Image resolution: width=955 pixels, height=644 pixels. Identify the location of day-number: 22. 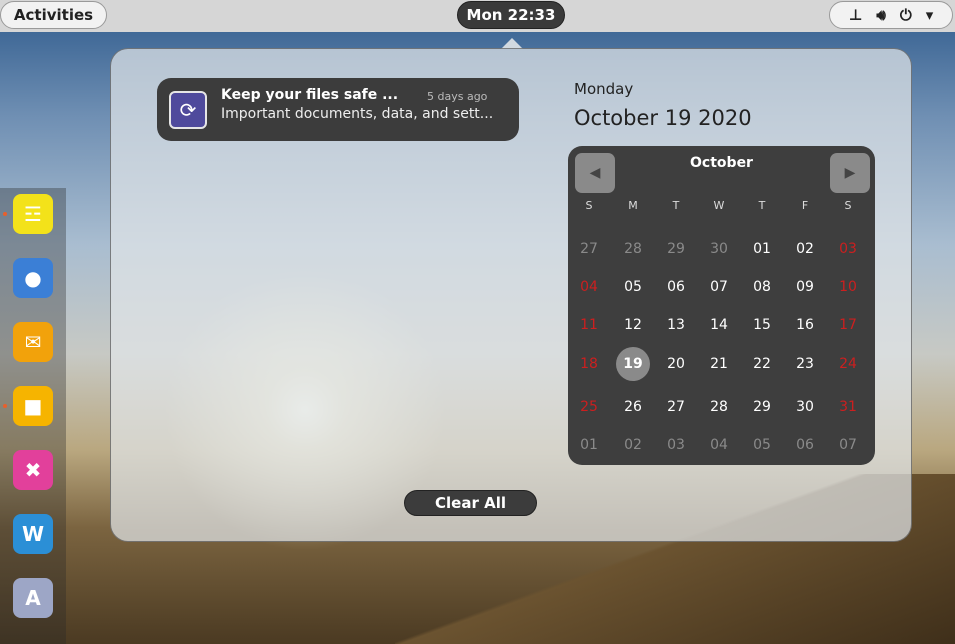
(762, 364).